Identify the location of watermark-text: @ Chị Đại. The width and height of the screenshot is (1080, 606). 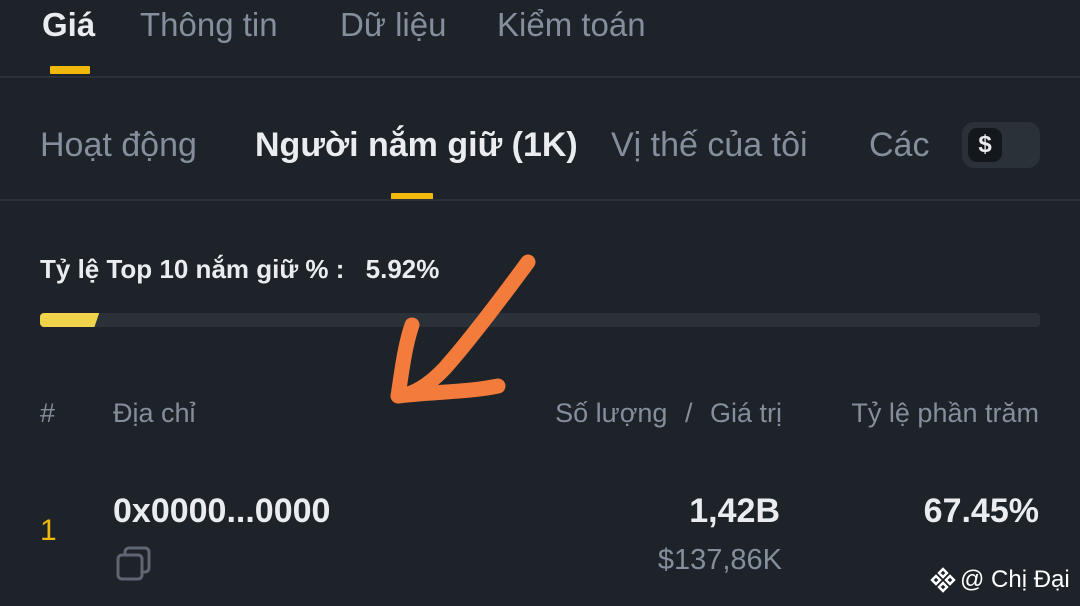
(1015, 579).